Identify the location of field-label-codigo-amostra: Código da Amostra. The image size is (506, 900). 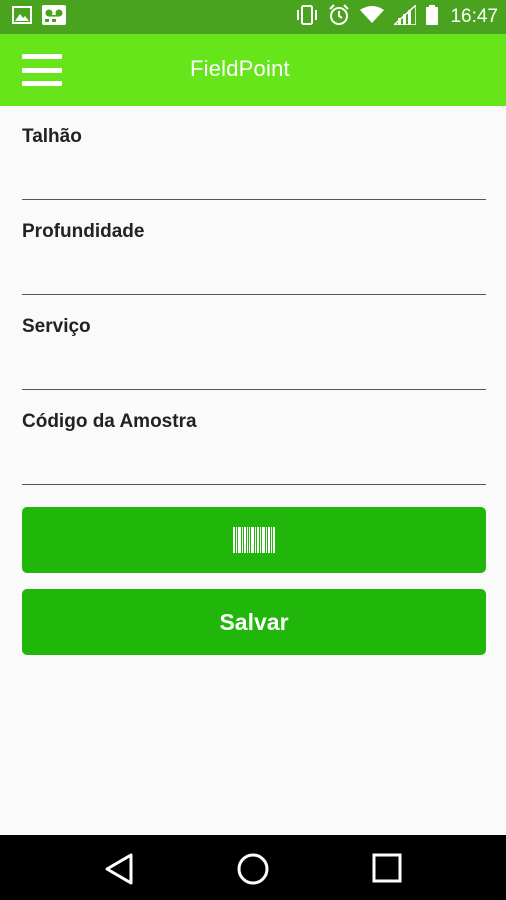
(109, 421).